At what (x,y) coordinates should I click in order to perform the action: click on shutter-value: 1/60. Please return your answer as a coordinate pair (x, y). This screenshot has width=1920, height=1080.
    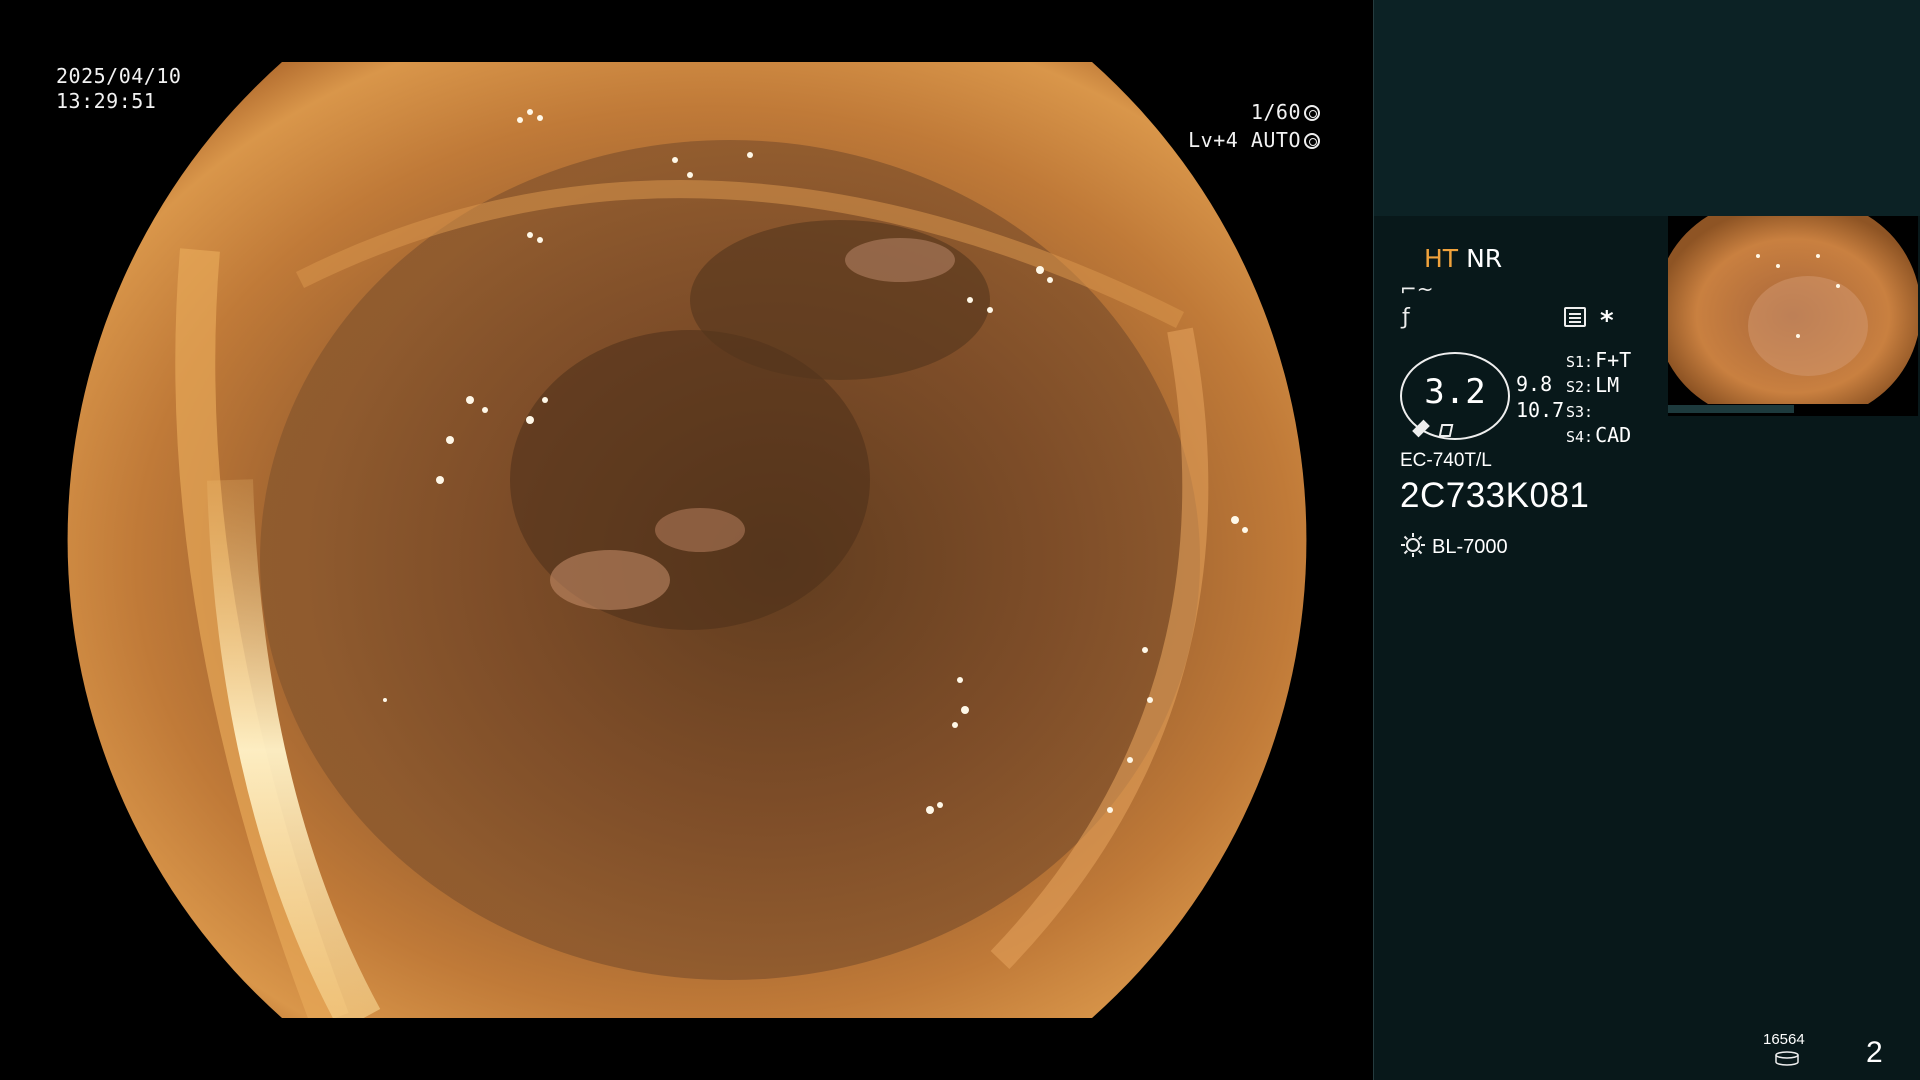
    Looking at the image, I should click on (1275, 112).